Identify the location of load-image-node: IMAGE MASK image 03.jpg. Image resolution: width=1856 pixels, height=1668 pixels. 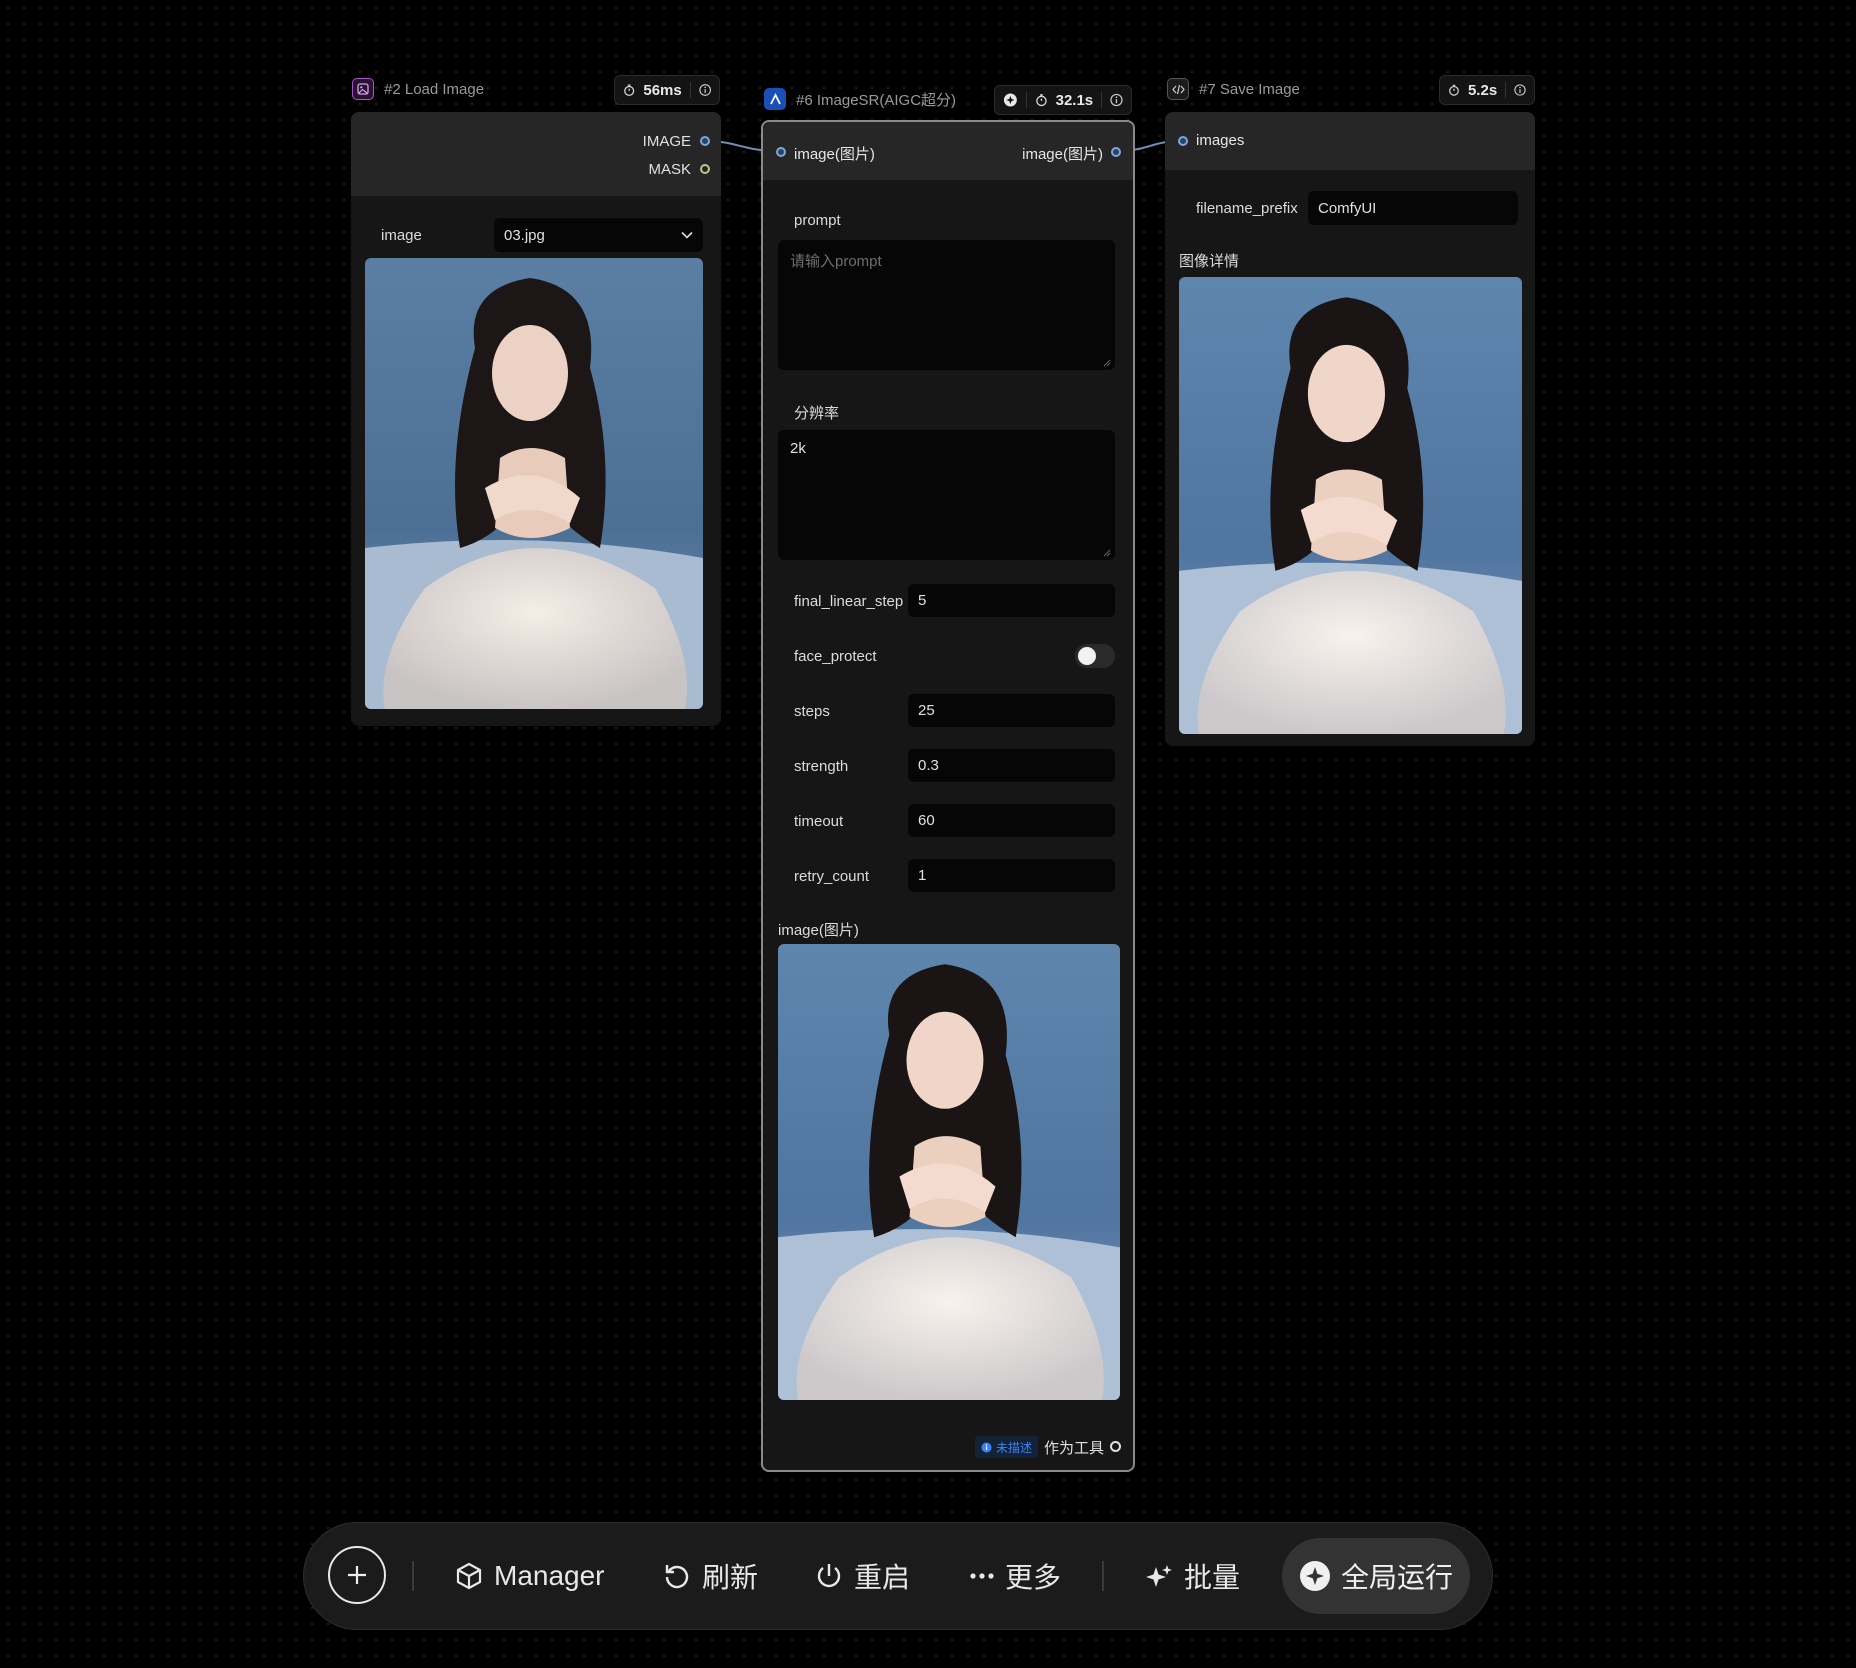
(536, 419).